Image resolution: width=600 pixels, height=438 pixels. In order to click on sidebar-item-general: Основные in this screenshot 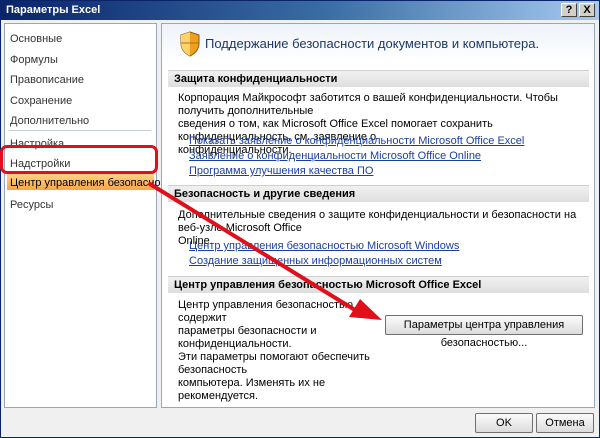, I will do `click(36, 39)`.